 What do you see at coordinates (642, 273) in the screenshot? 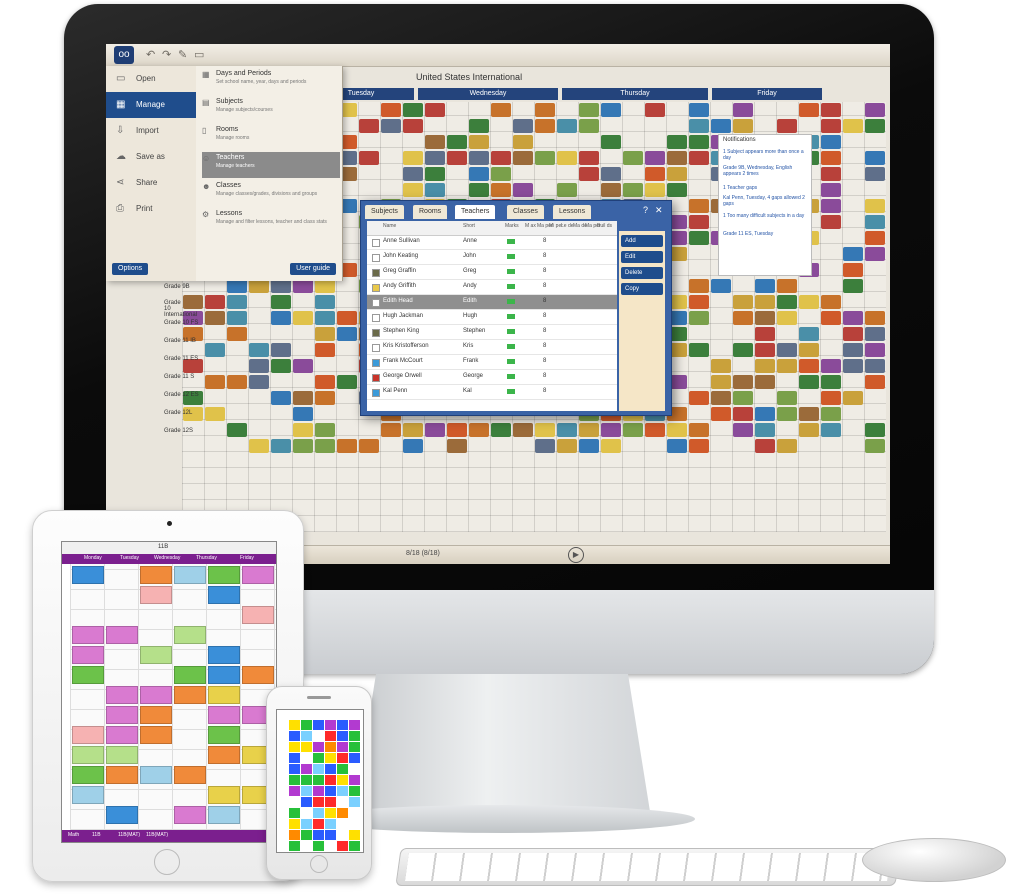
I see `delete-button: Delete` at bounding box center [642, 273].